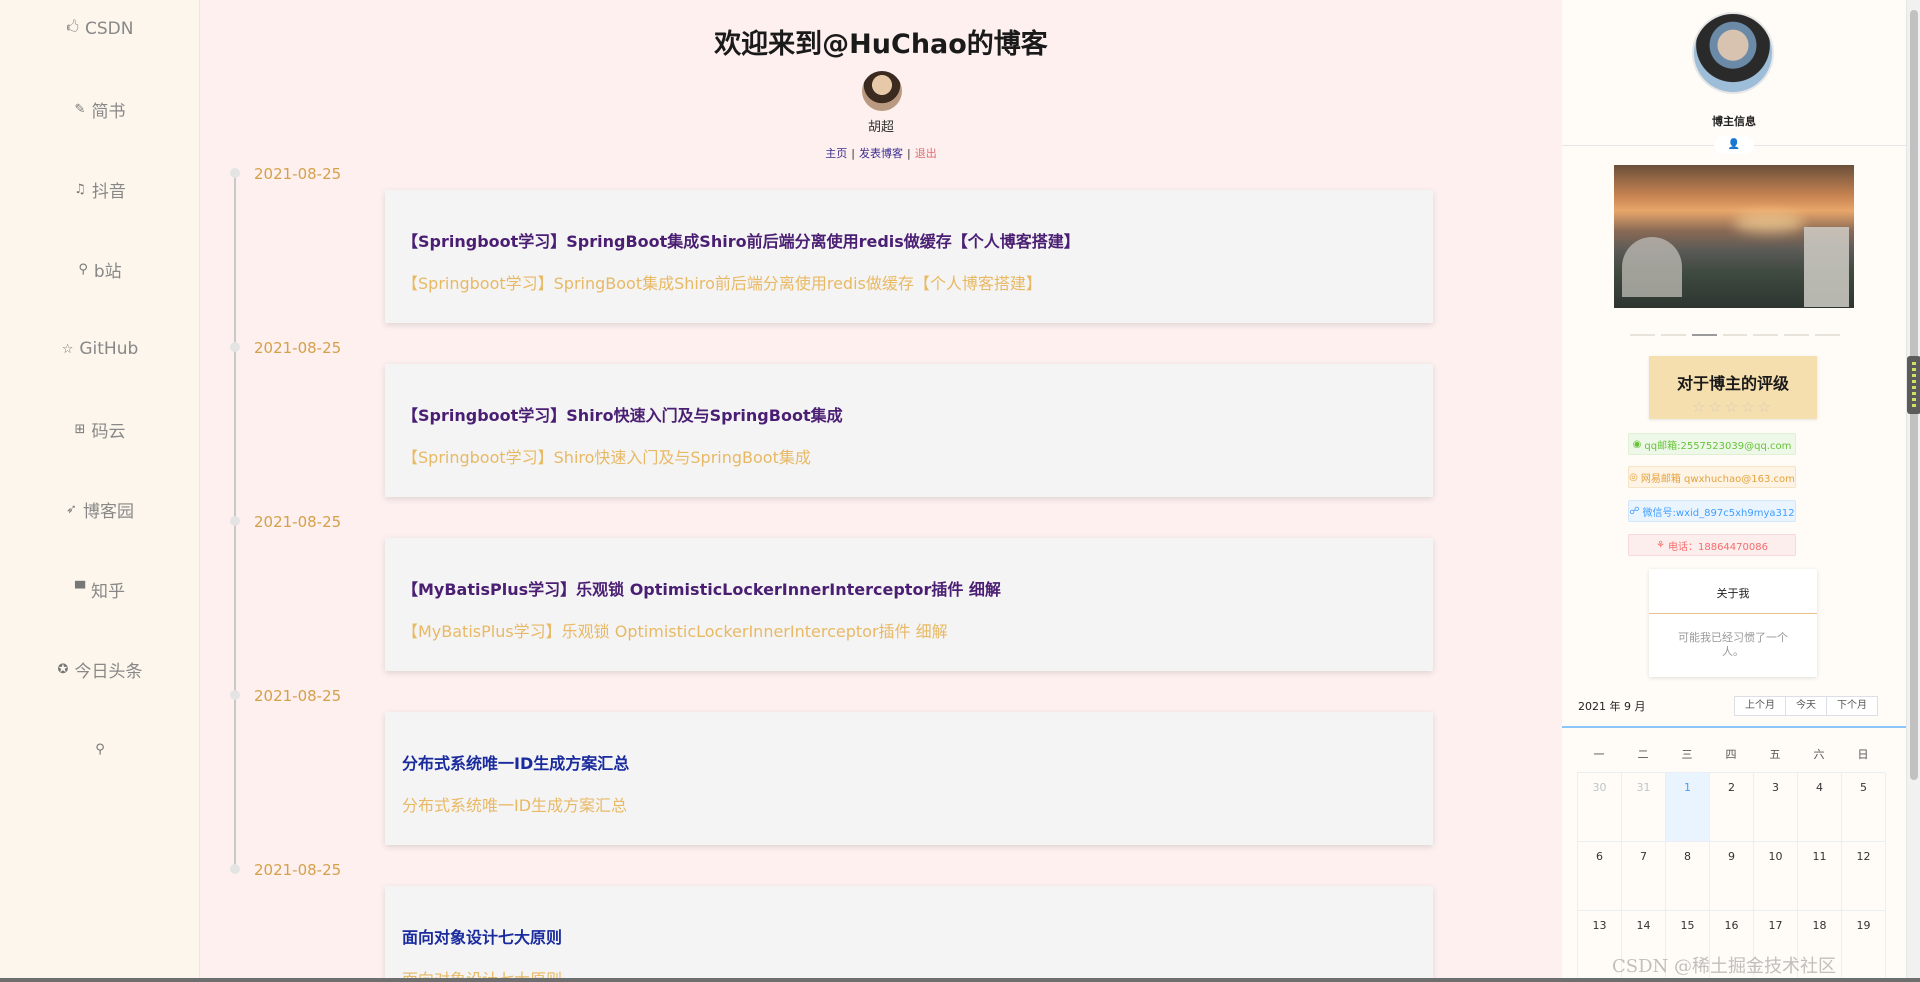 Image resolution: width=1920 pixels, height=982 pixels. Describe the element at coordinates (1864, 876) in the screenshot. I see `calendar-day: 12` at that location.